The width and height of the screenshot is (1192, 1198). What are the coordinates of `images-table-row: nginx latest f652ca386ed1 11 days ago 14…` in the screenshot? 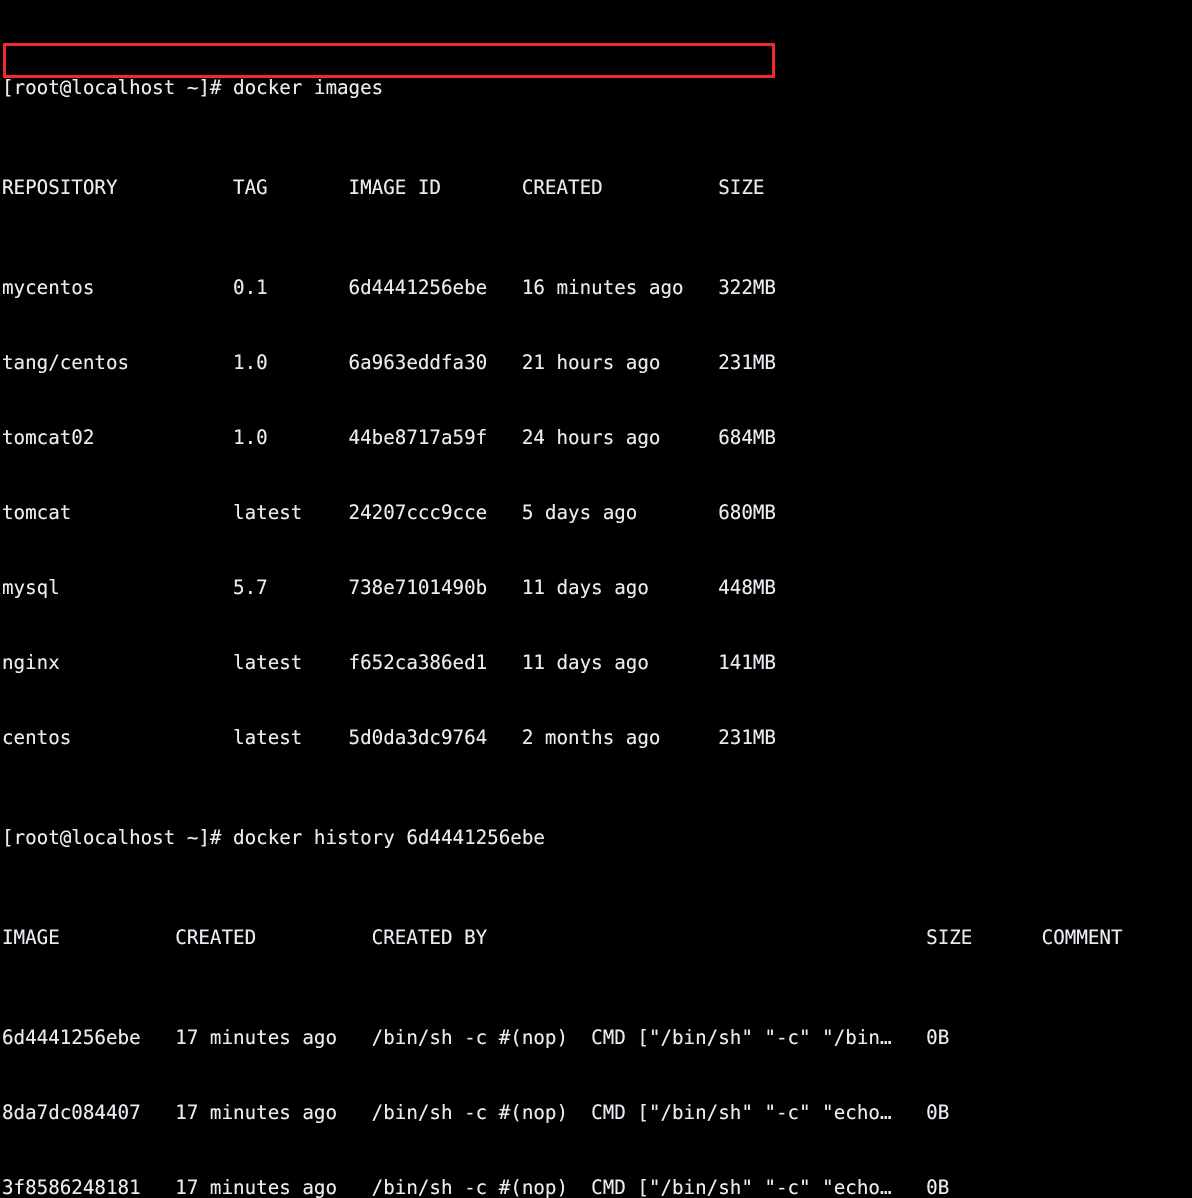 It's located at (389, 662).